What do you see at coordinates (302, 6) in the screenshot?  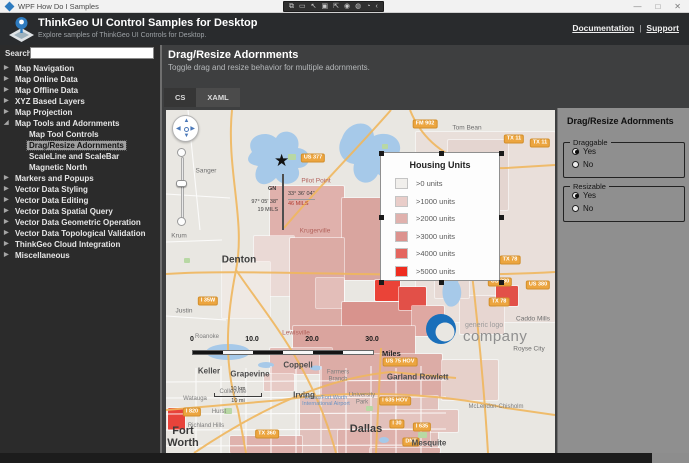 I see `show-in-app-menu-icon: ▭` at bounding box center [302, 6].